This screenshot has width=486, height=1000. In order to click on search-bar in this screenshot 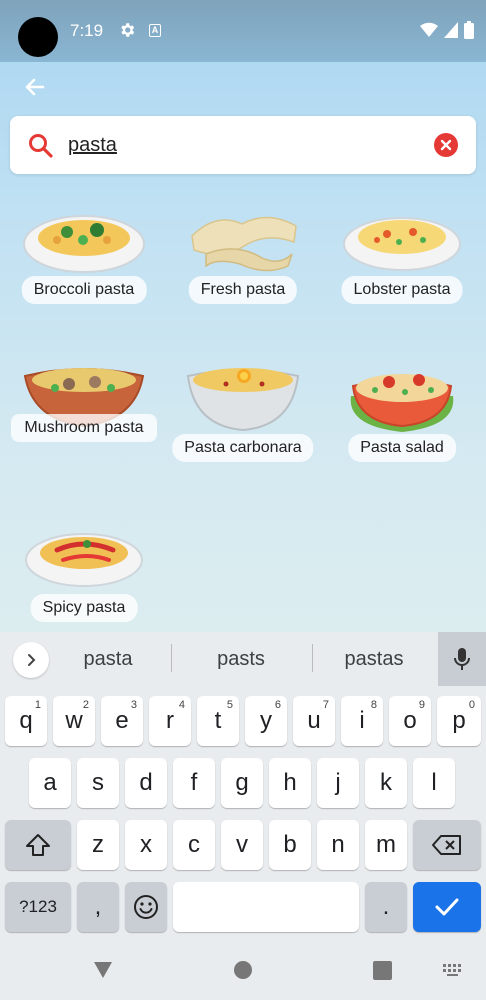, I will do `click(243, 145)`.